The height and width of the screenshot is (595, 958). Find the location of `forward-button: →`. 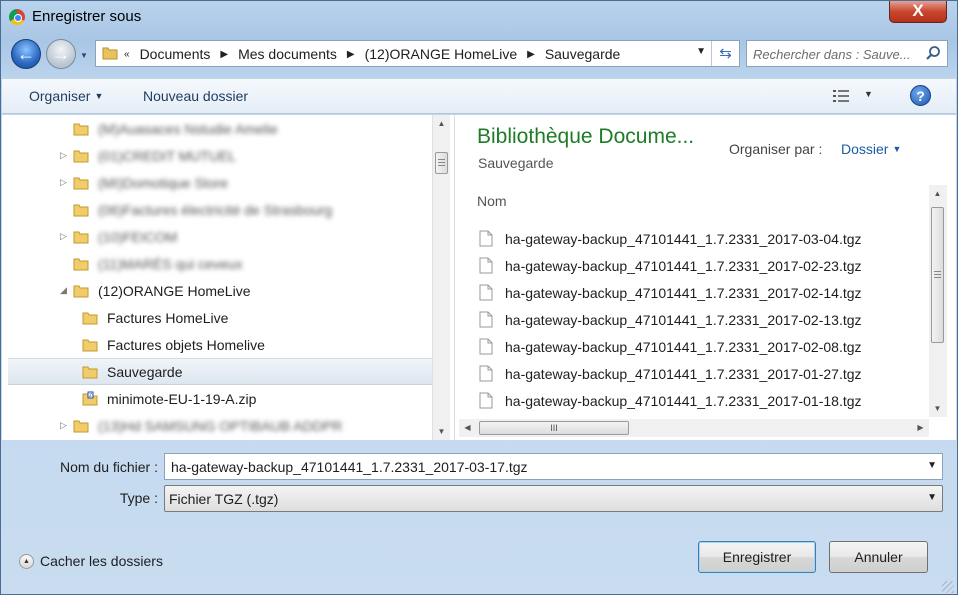

forward-button: → is located at coordinates (61, 54).